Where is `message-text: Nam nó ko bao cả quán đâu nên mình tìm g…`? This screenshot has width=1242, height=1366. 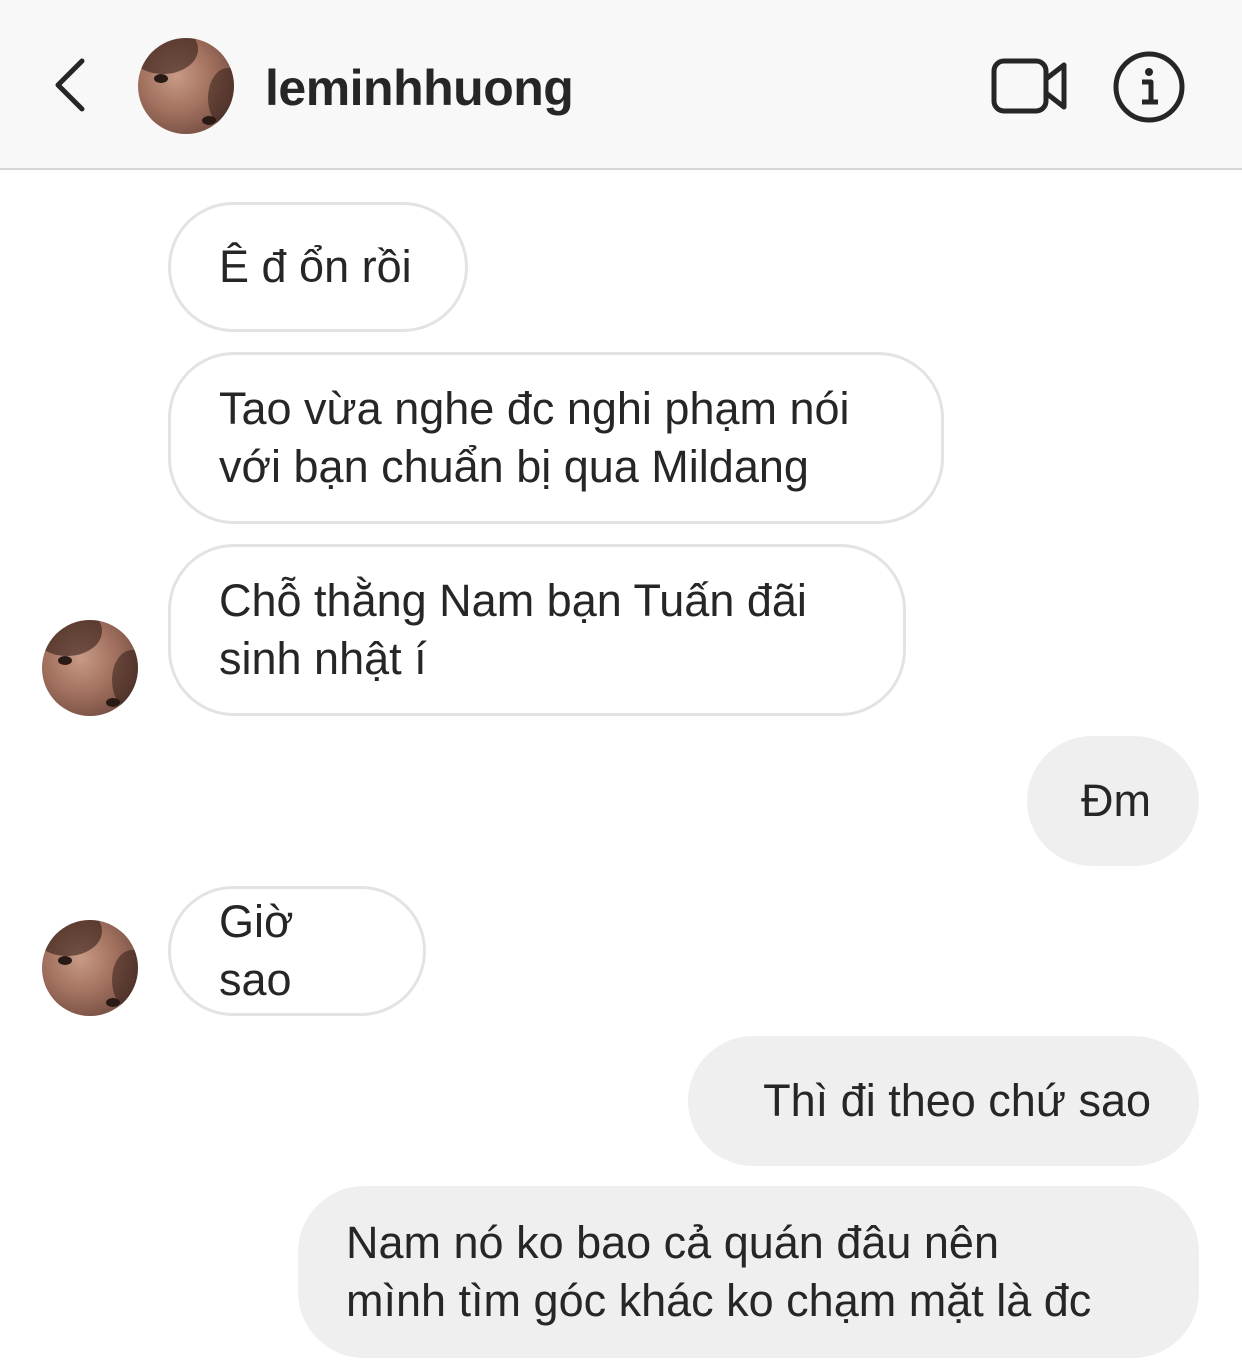 message-text: Nam nó ko bao cả quán đâu nên mình tìm g… is located at coordinates (719, 1271).